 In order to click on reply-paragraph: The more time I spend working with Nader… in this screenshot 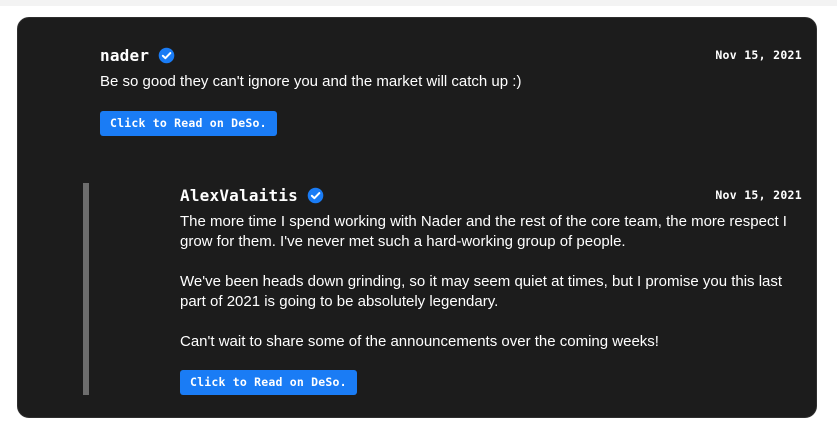, I will do `click(483, 231)`.